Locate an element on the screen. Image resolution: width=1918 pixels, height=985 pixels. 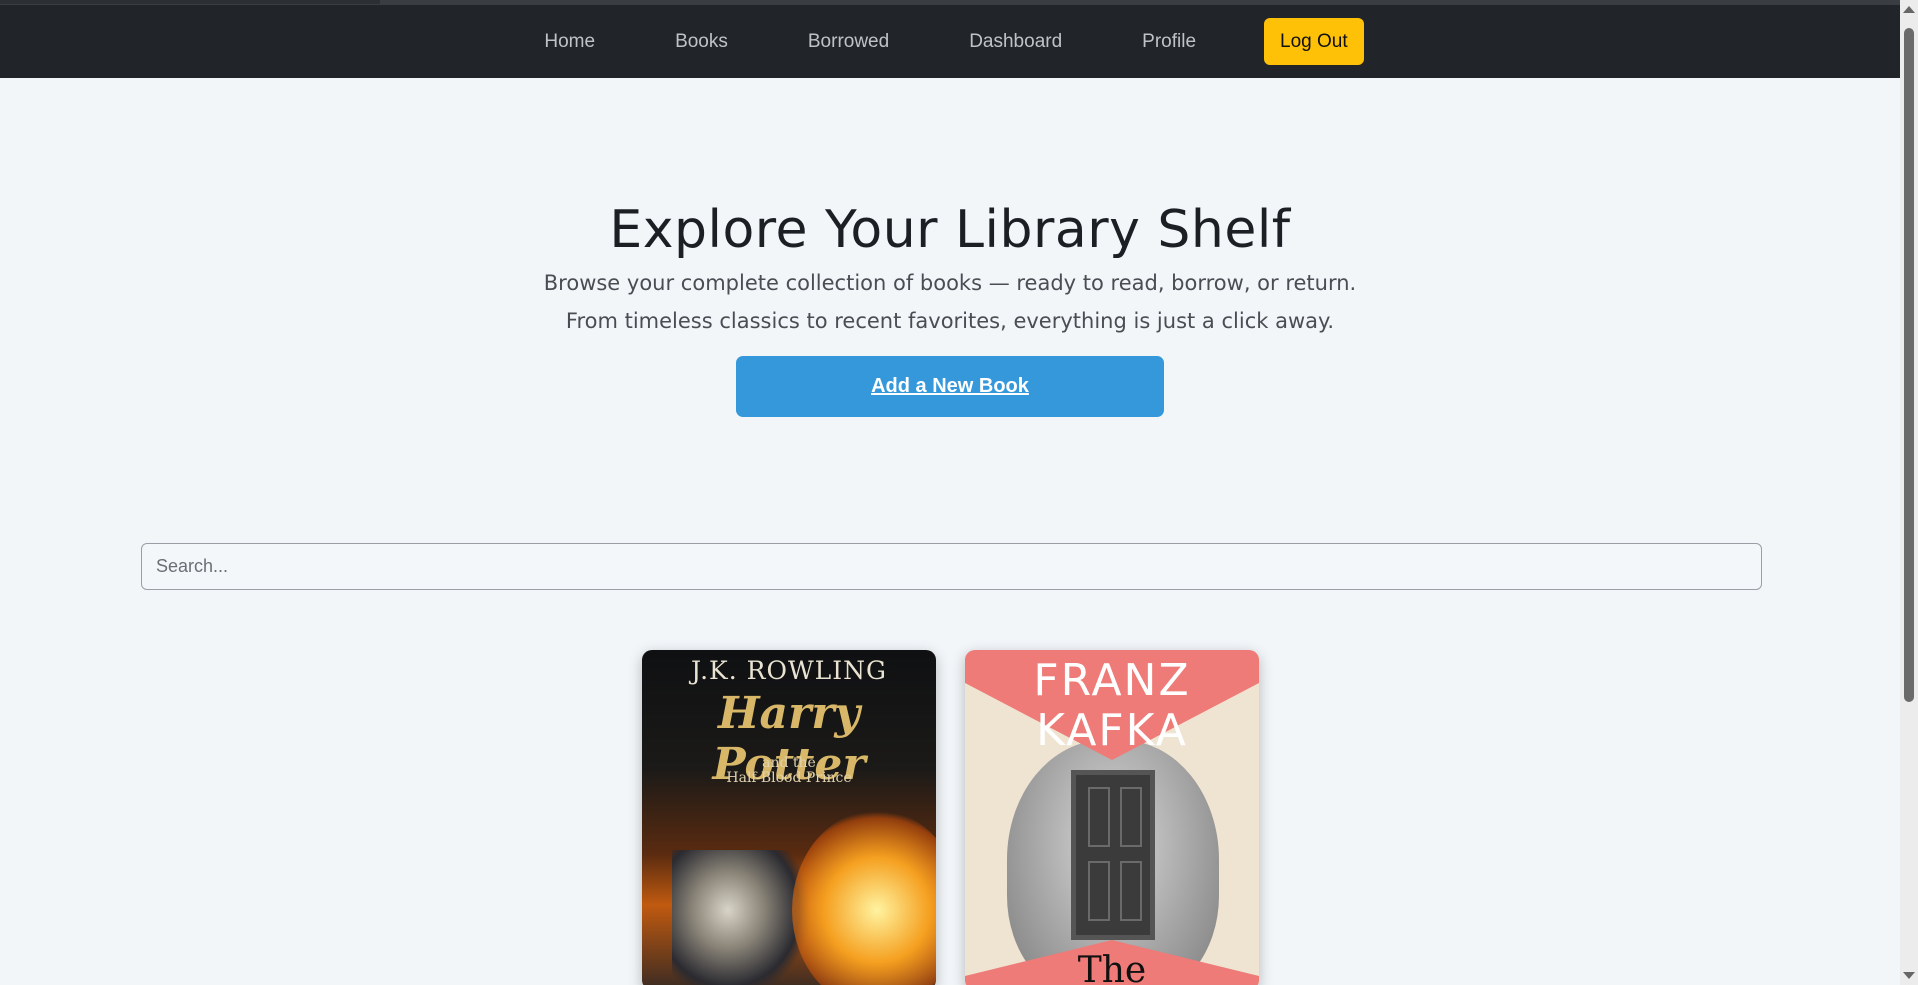
scroll-up-arrow-icon is located at coordinates (1909, 9).